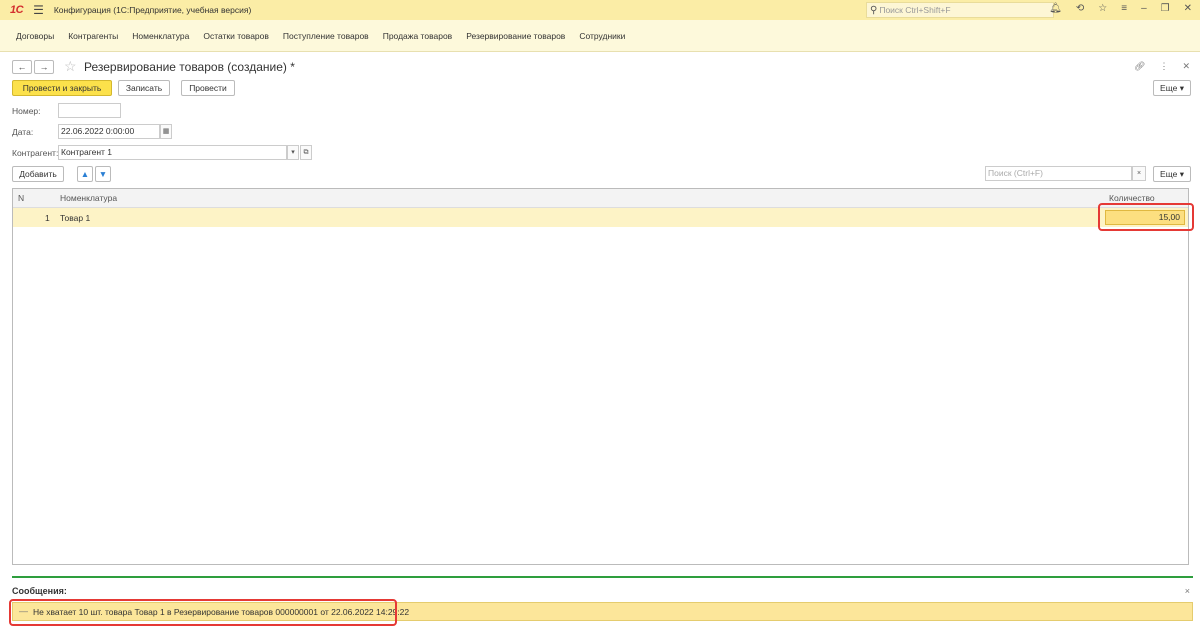  Describe the element at coordinates (103, 174) in the screenshot. I see `move-down-icon: ▼` at that location.